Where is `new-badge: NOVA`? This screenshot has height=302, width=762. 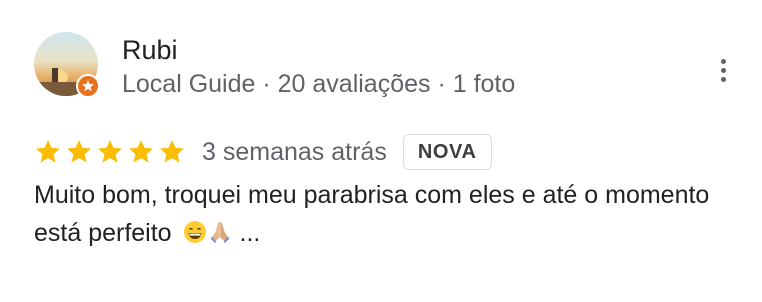 new-badge: NOVA is located at coordinates (447, 152).